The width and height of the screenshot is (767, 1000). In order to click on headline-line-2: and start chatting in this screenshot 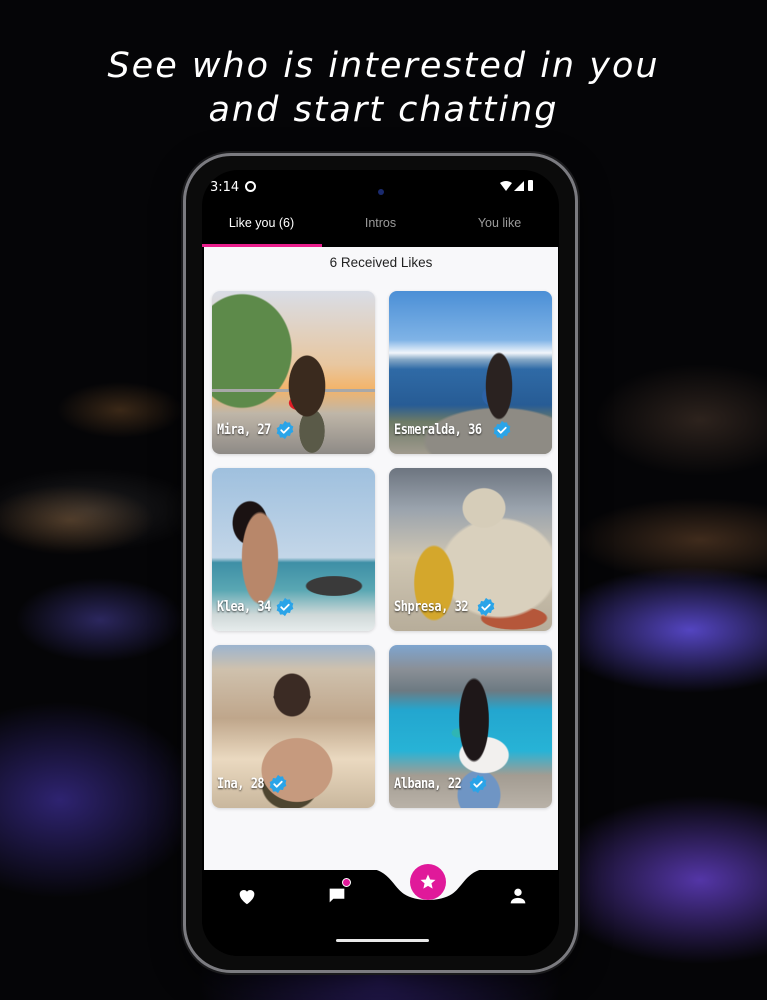, I will do `click(383, 110)`.